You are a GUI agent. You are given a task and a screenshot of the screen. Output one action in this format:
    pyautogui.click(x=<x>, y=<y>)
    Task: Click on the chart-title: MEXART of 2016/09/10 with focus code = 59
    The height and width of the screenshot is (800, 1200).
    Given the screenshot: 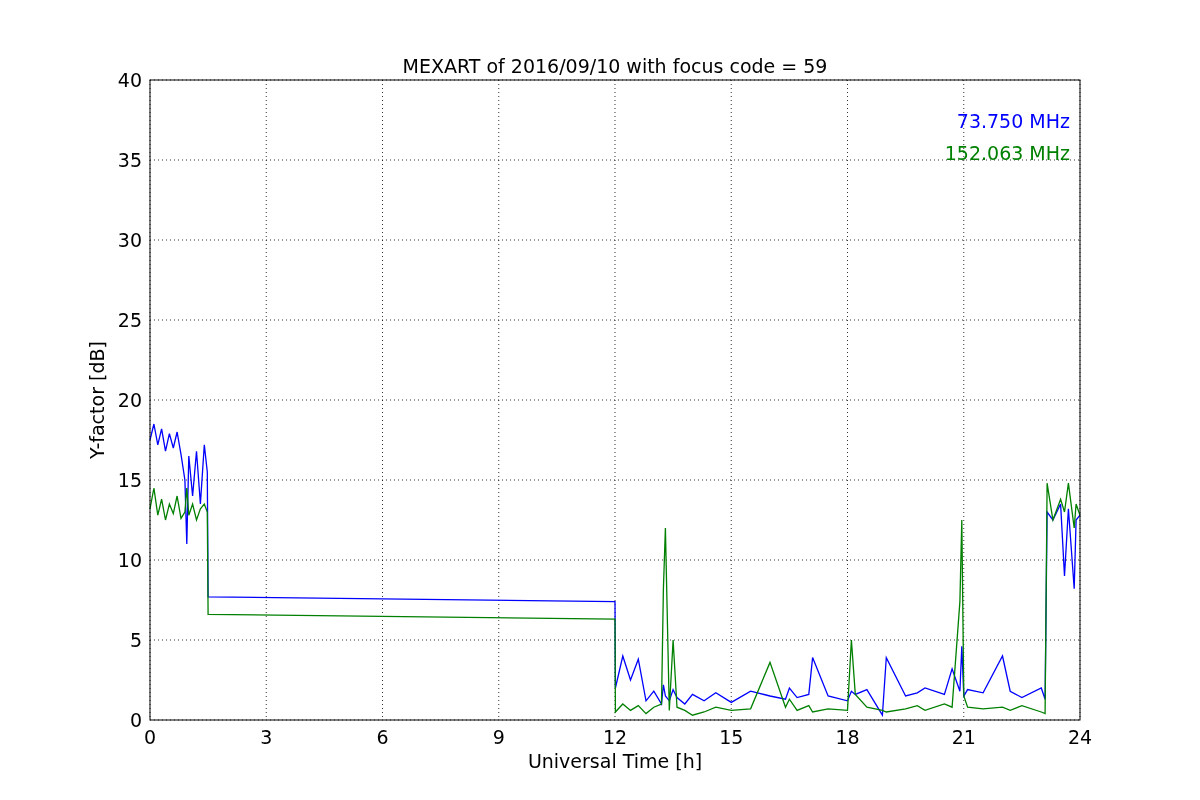 What is the action you would take?
    pyautogui.click(x=615, y=66)
    